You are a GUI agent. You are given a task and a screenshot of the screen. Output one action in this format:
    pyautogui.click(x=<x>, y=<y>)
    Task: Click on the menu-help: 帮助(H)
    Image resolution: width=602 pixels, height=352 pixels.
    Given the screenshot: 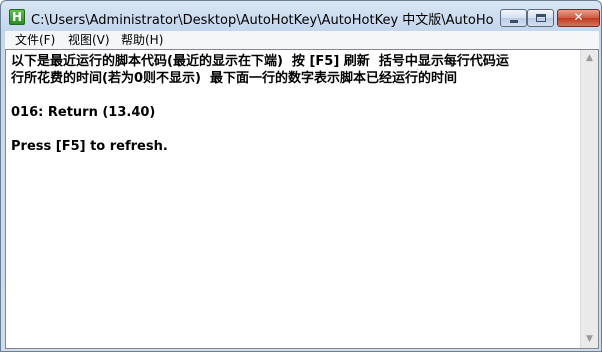 What is the action you would take?
    pyautogui.click(x=142, y=40)
    